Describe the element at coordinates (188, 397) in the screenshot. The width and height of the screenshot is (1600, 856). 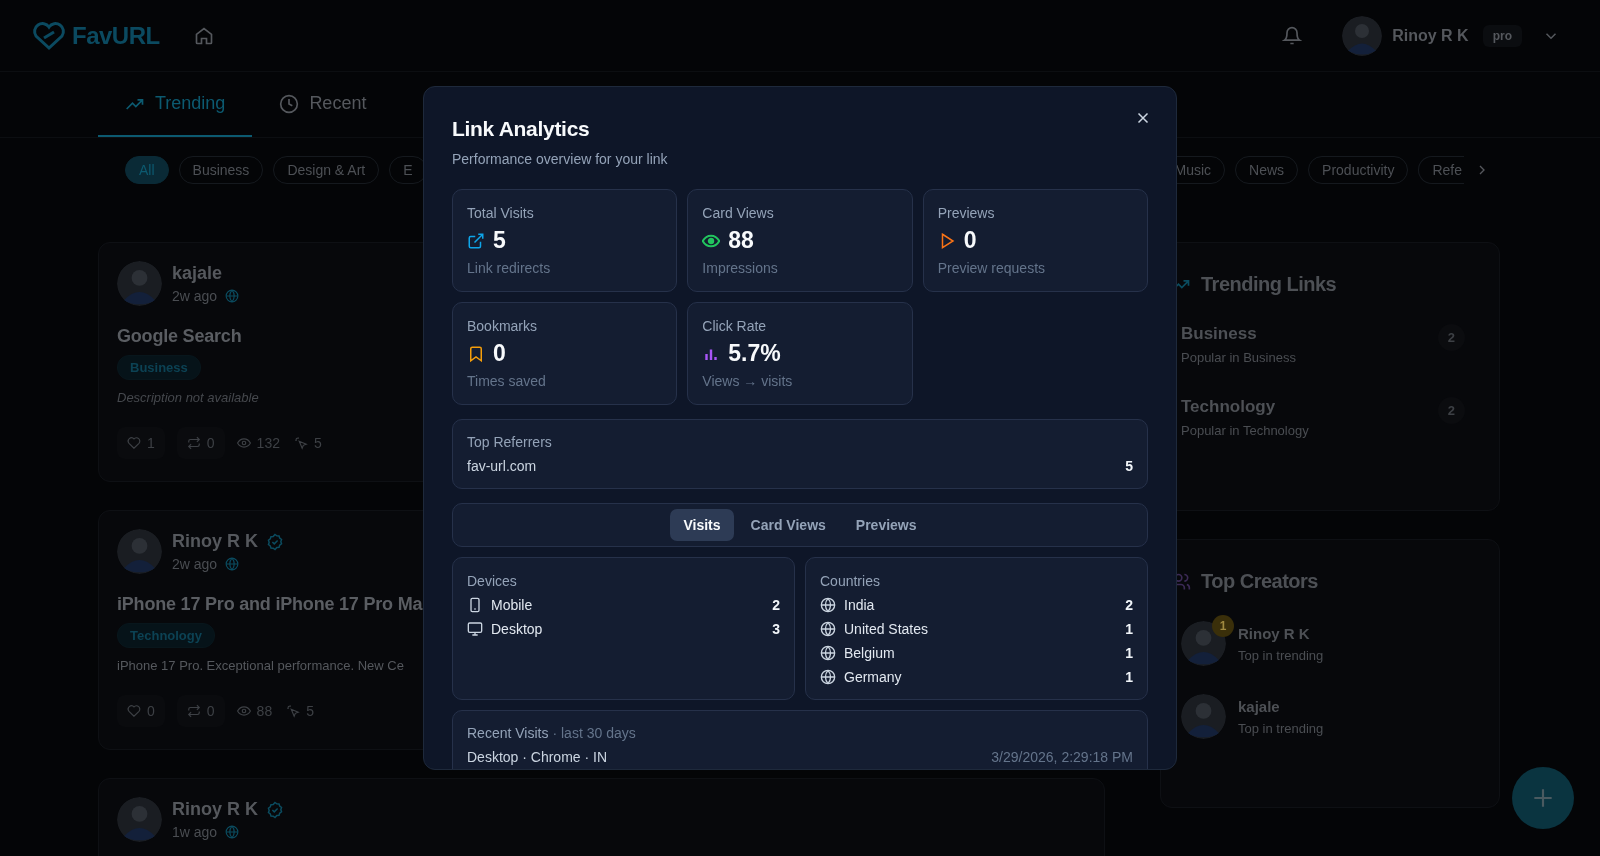
I see `post-description: Description not available` at that location.